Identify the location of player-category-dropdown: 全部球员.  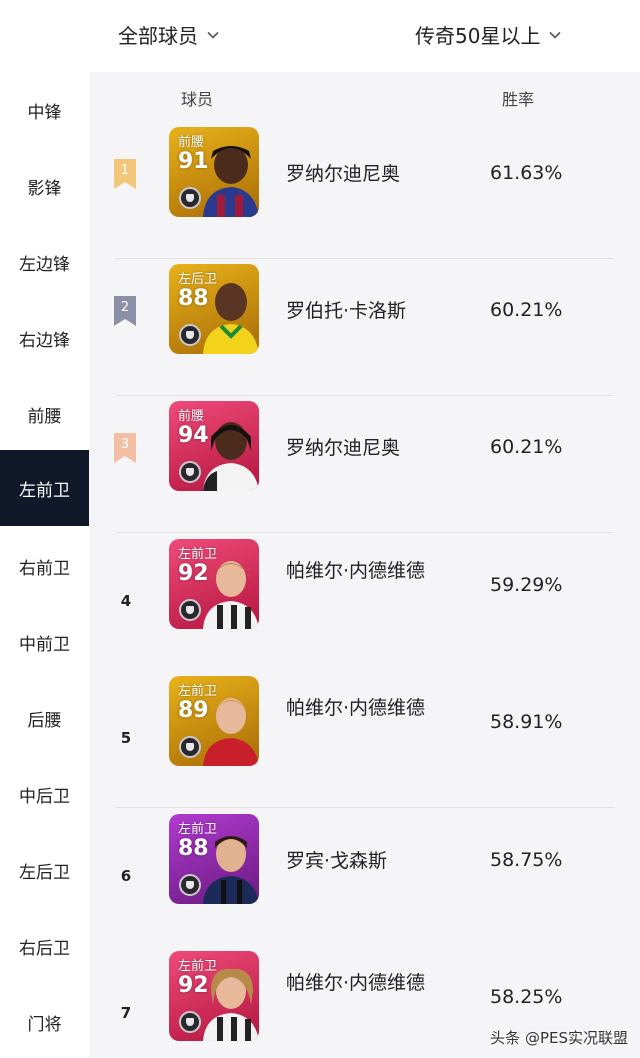
(169, 34).